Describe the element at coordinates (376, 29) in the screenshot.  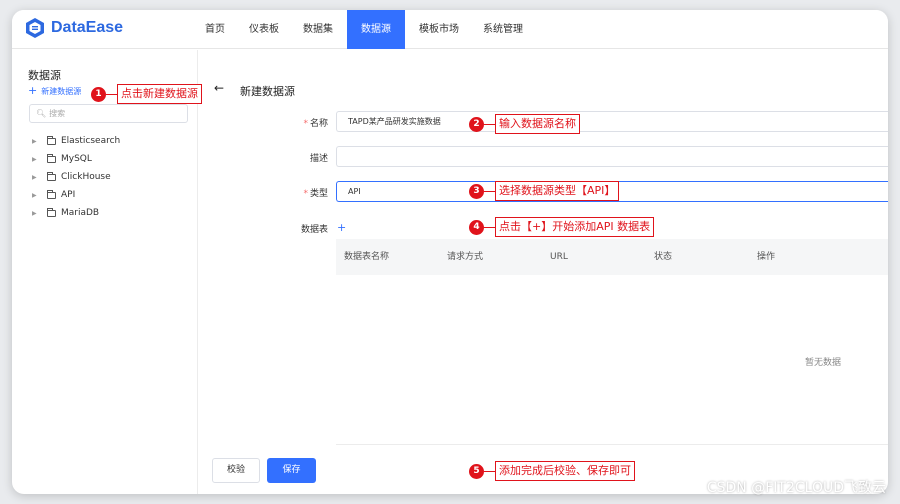
I see `nav-datasource: 数据源` at that location.